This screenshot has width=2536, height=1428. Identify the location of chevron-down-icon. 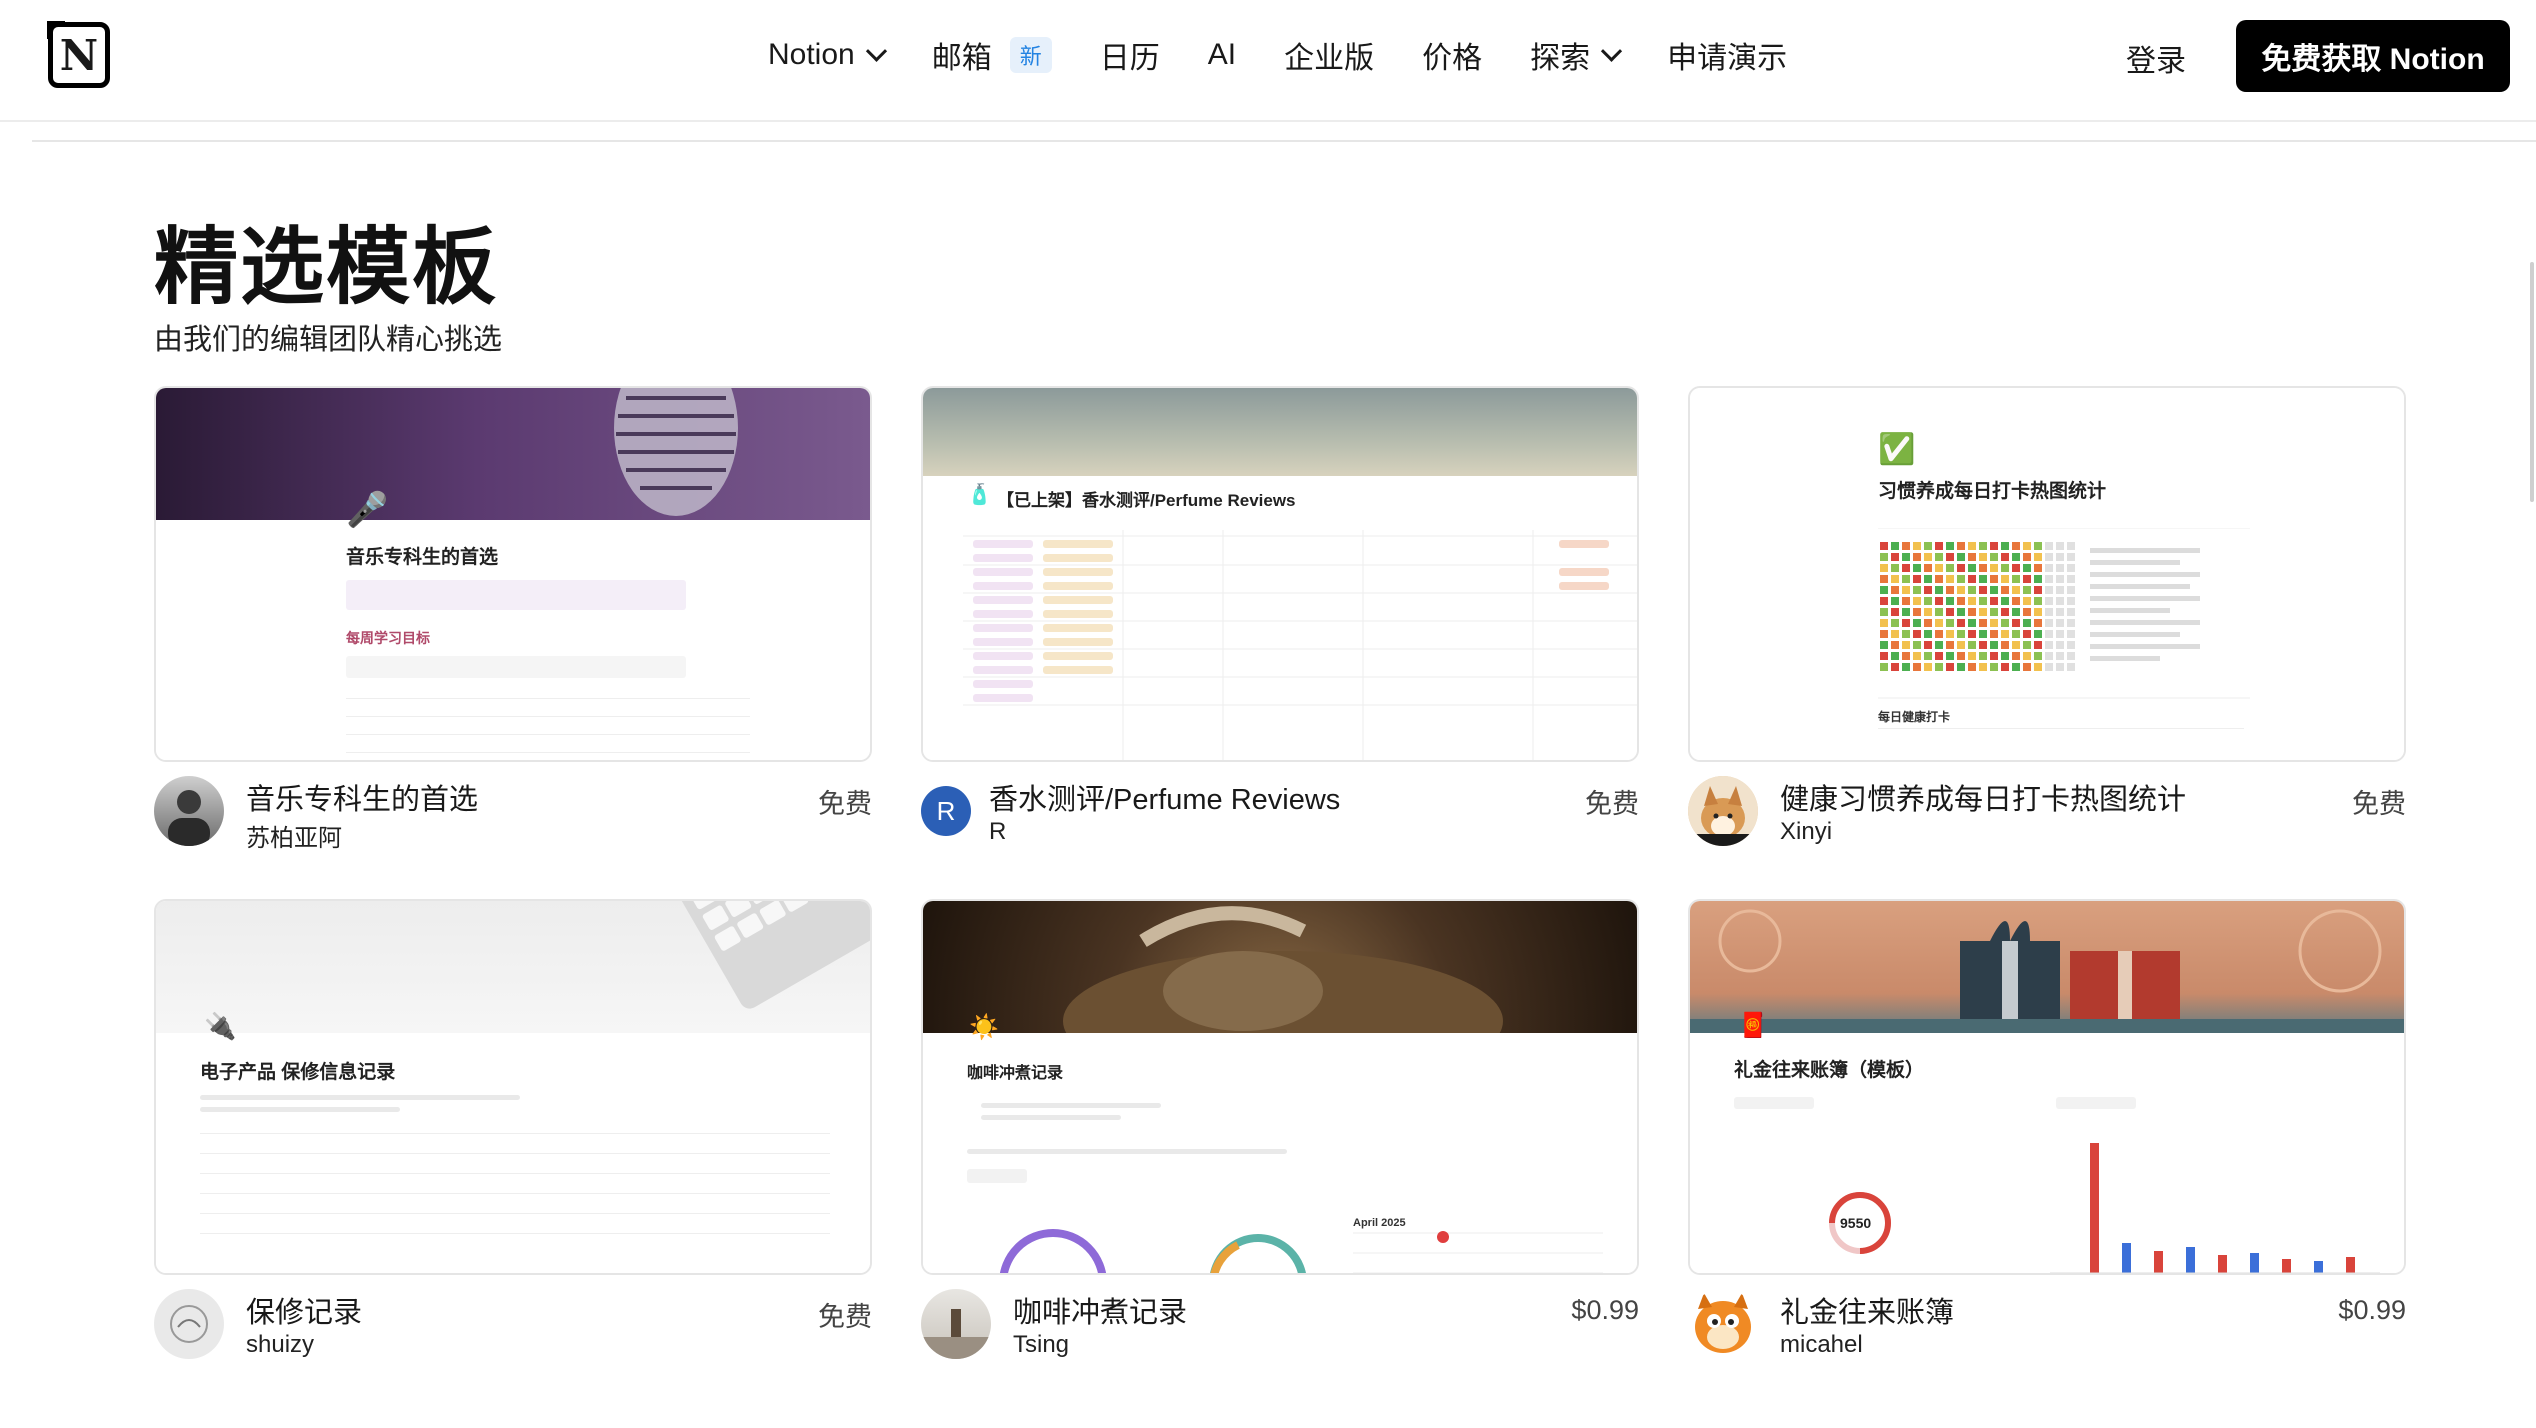
(876, 51).